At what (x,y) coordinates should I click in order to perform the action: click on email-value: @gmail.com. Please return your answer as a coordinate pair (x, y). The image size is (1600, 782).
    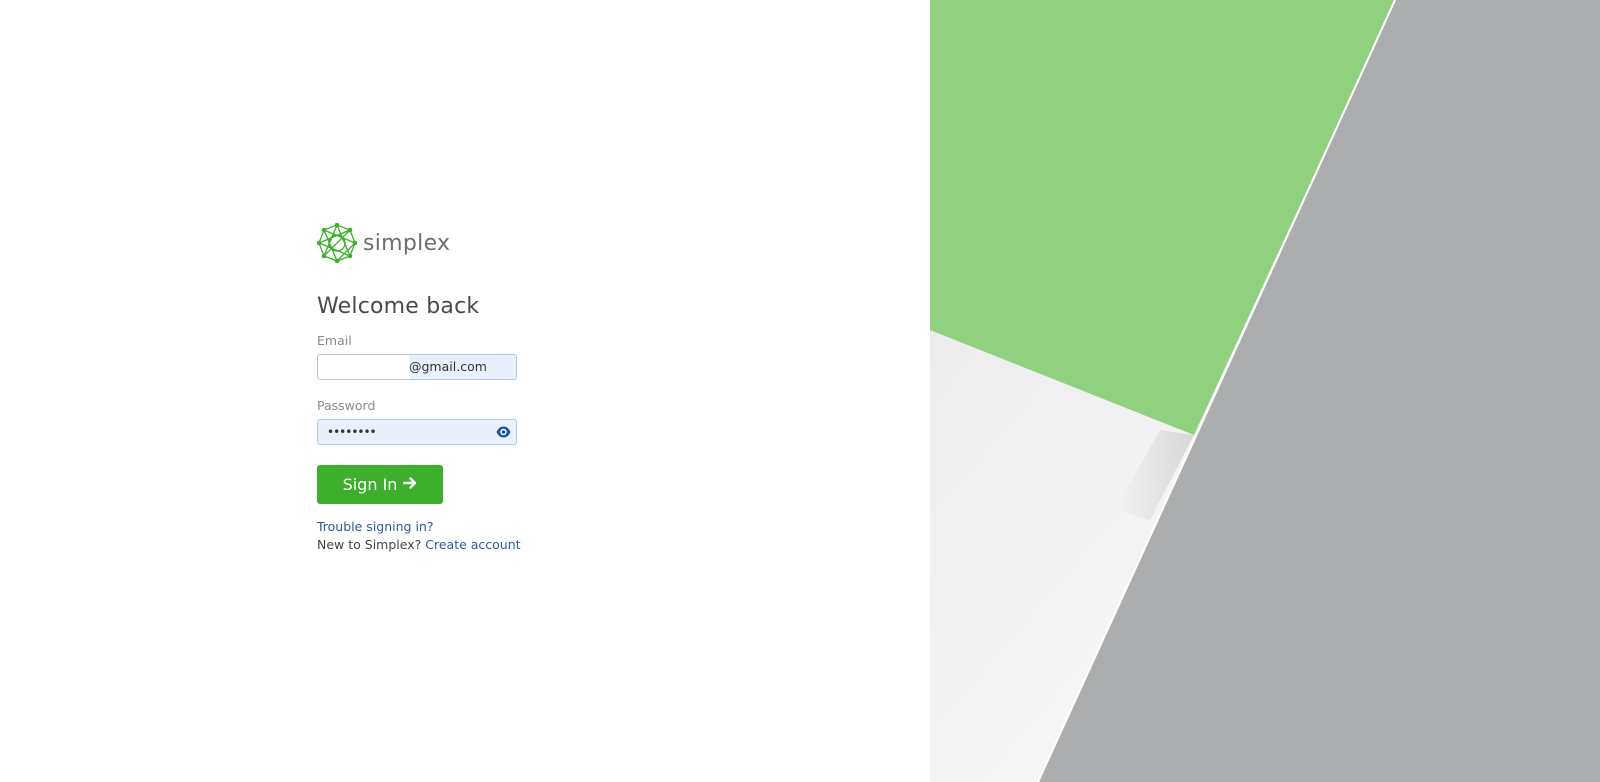
    Looking at the image, I should click on (448, 366).